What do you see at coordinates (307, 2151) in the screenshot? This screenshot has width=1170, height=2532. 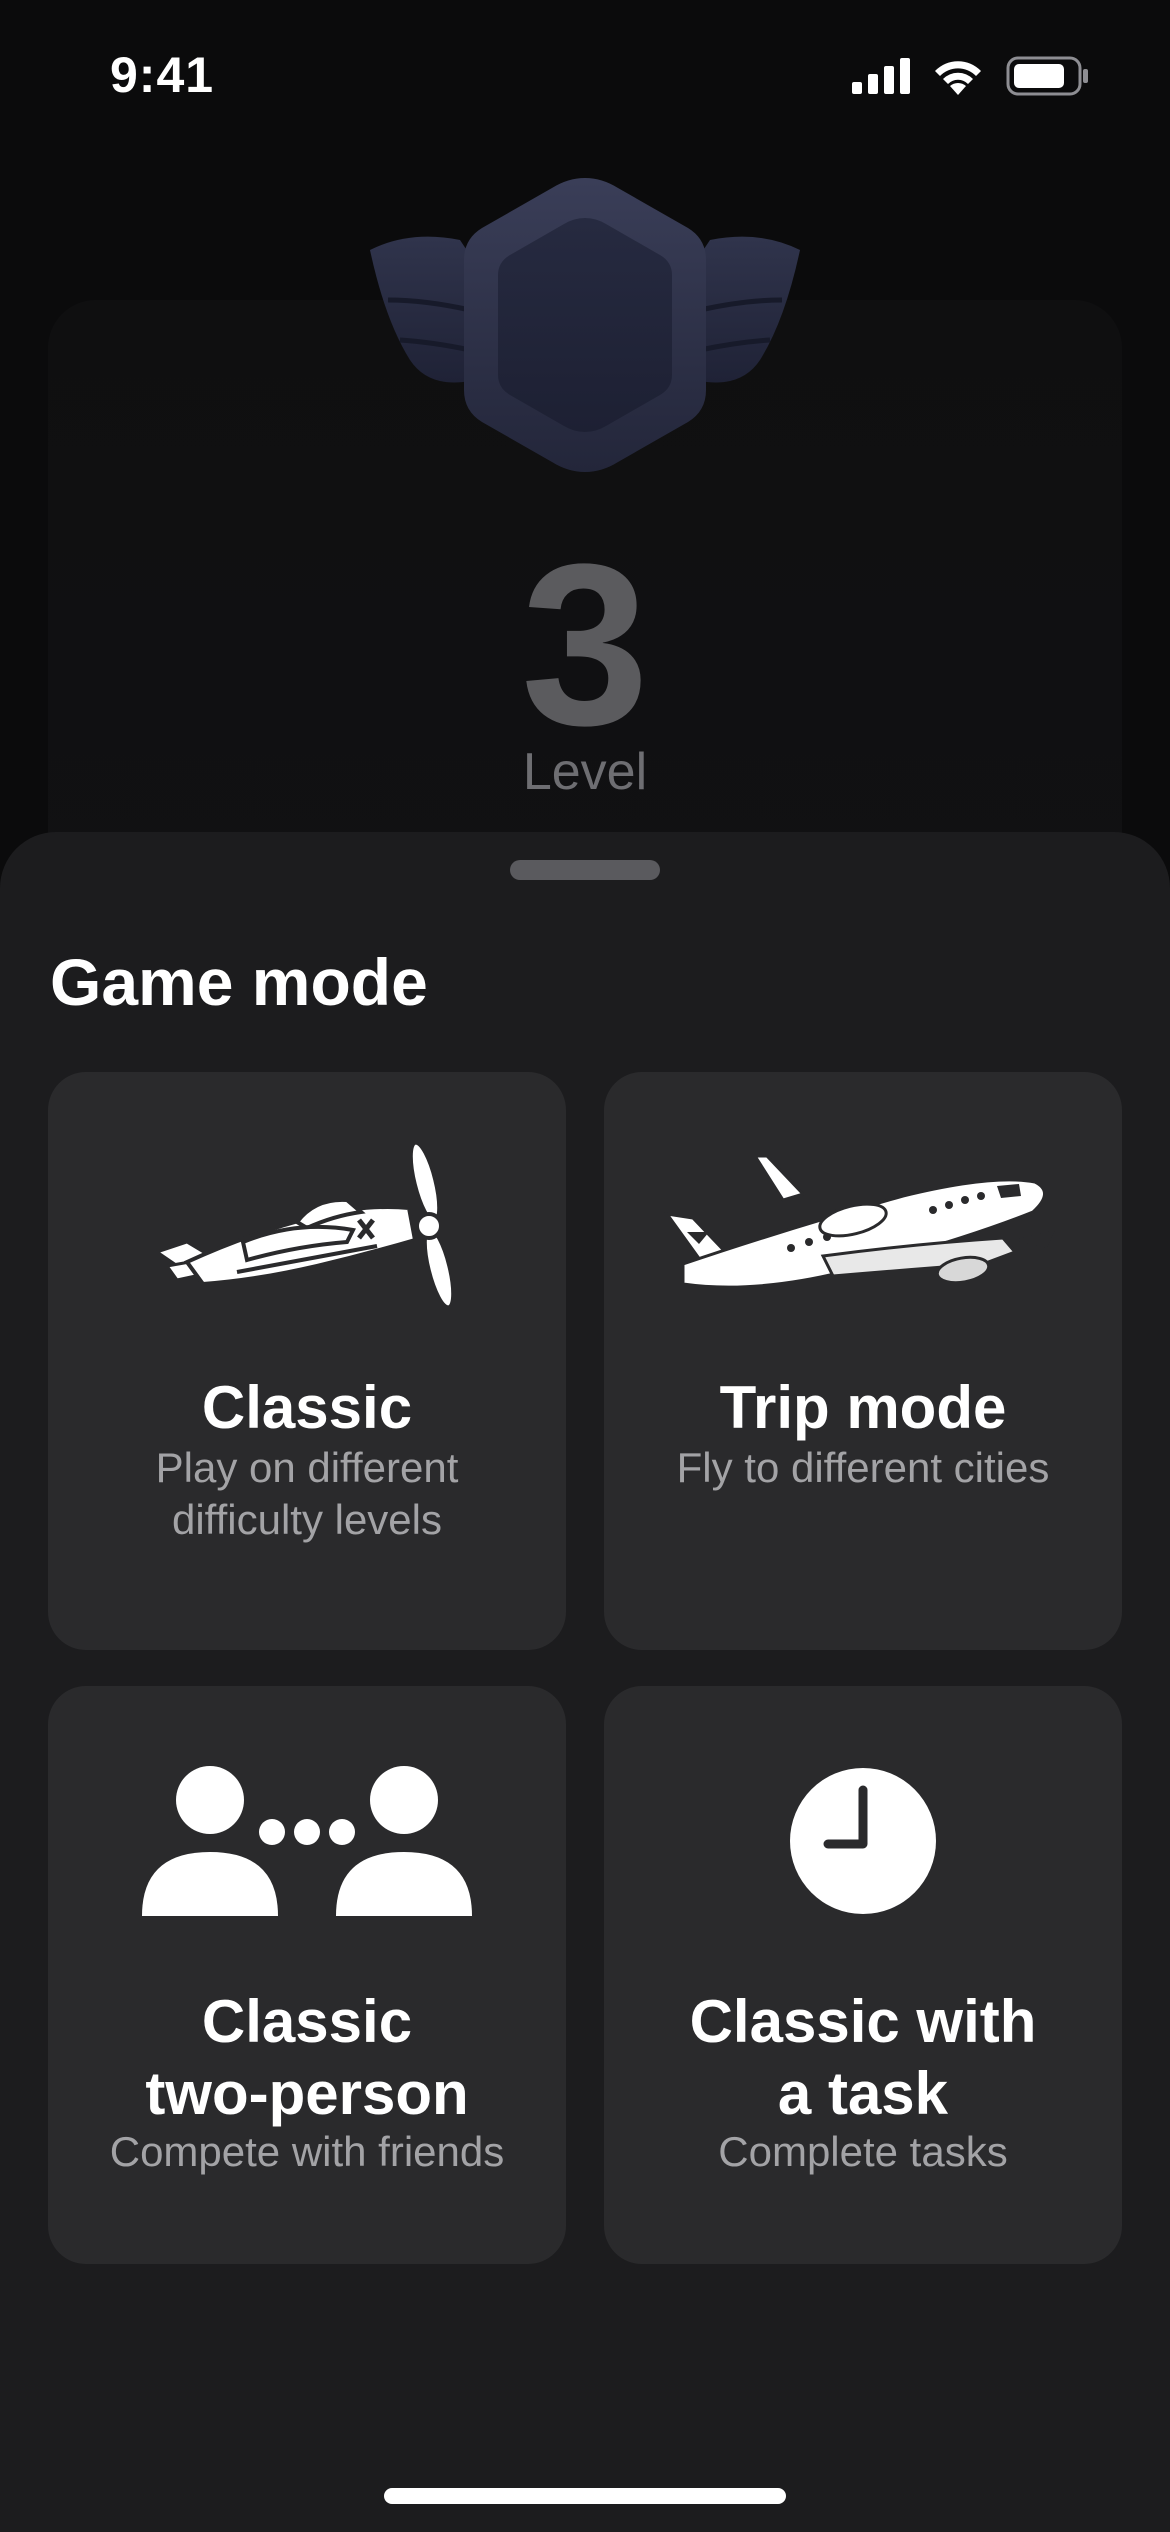 I see `card-subtitle: Compete with friends` at bounding box center [307, 2151].